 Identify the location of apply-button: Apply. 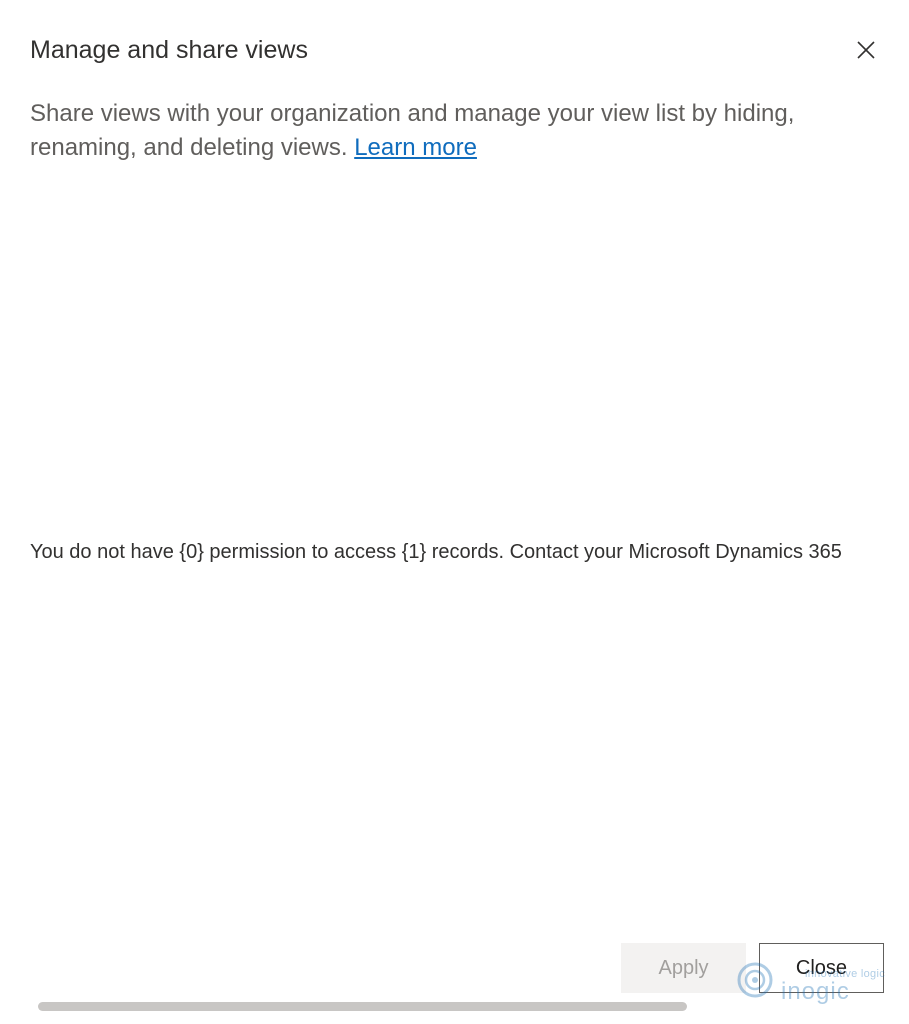
(683, 968).